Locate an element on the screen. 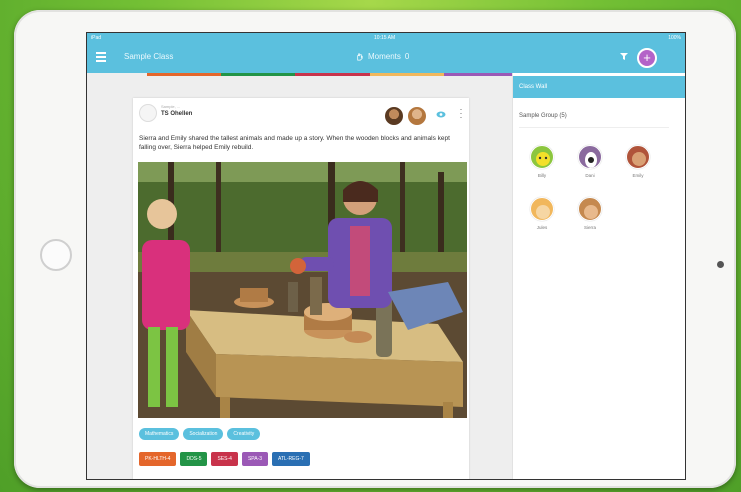 The image size is (741, 492). visibility-icon is located at coordinates (441, 115).